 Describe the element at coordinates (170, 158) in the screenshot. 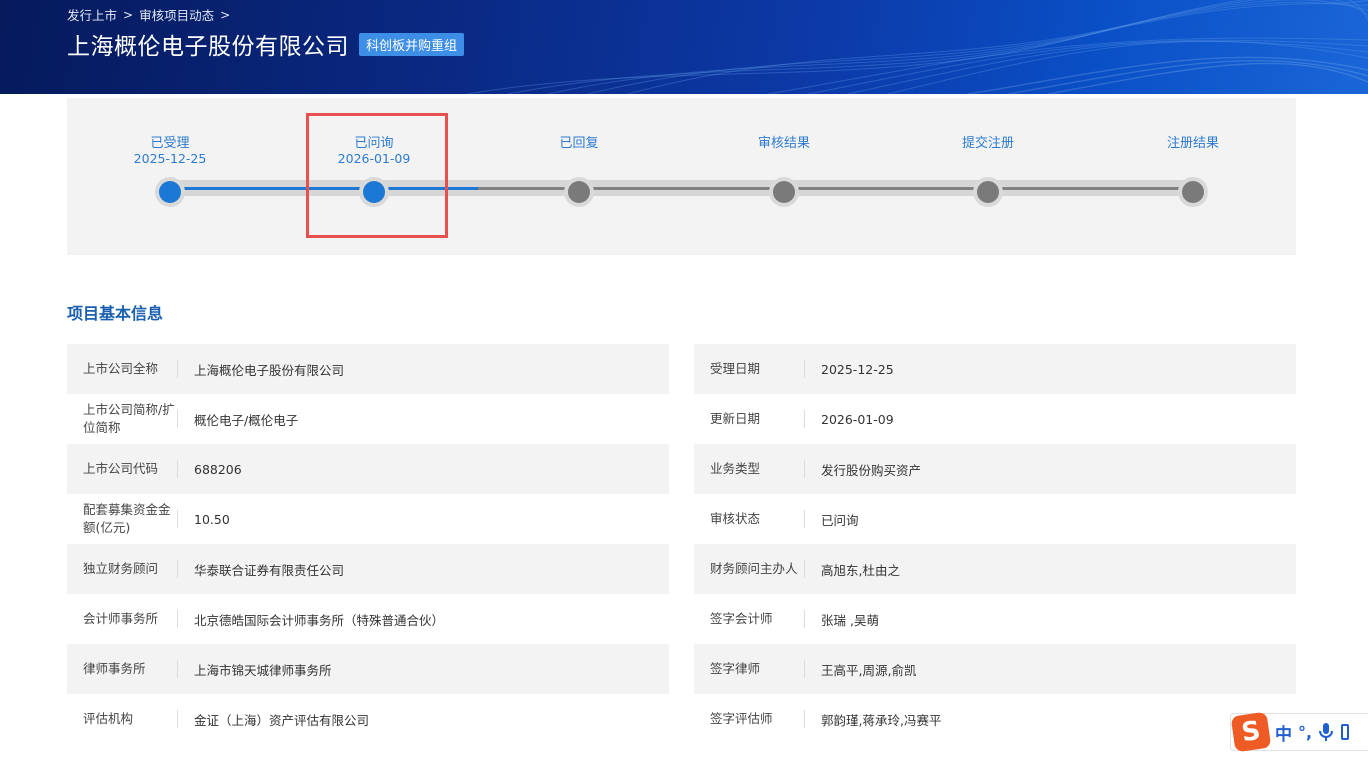

I see `step-date: 2025-12-25` at that location.